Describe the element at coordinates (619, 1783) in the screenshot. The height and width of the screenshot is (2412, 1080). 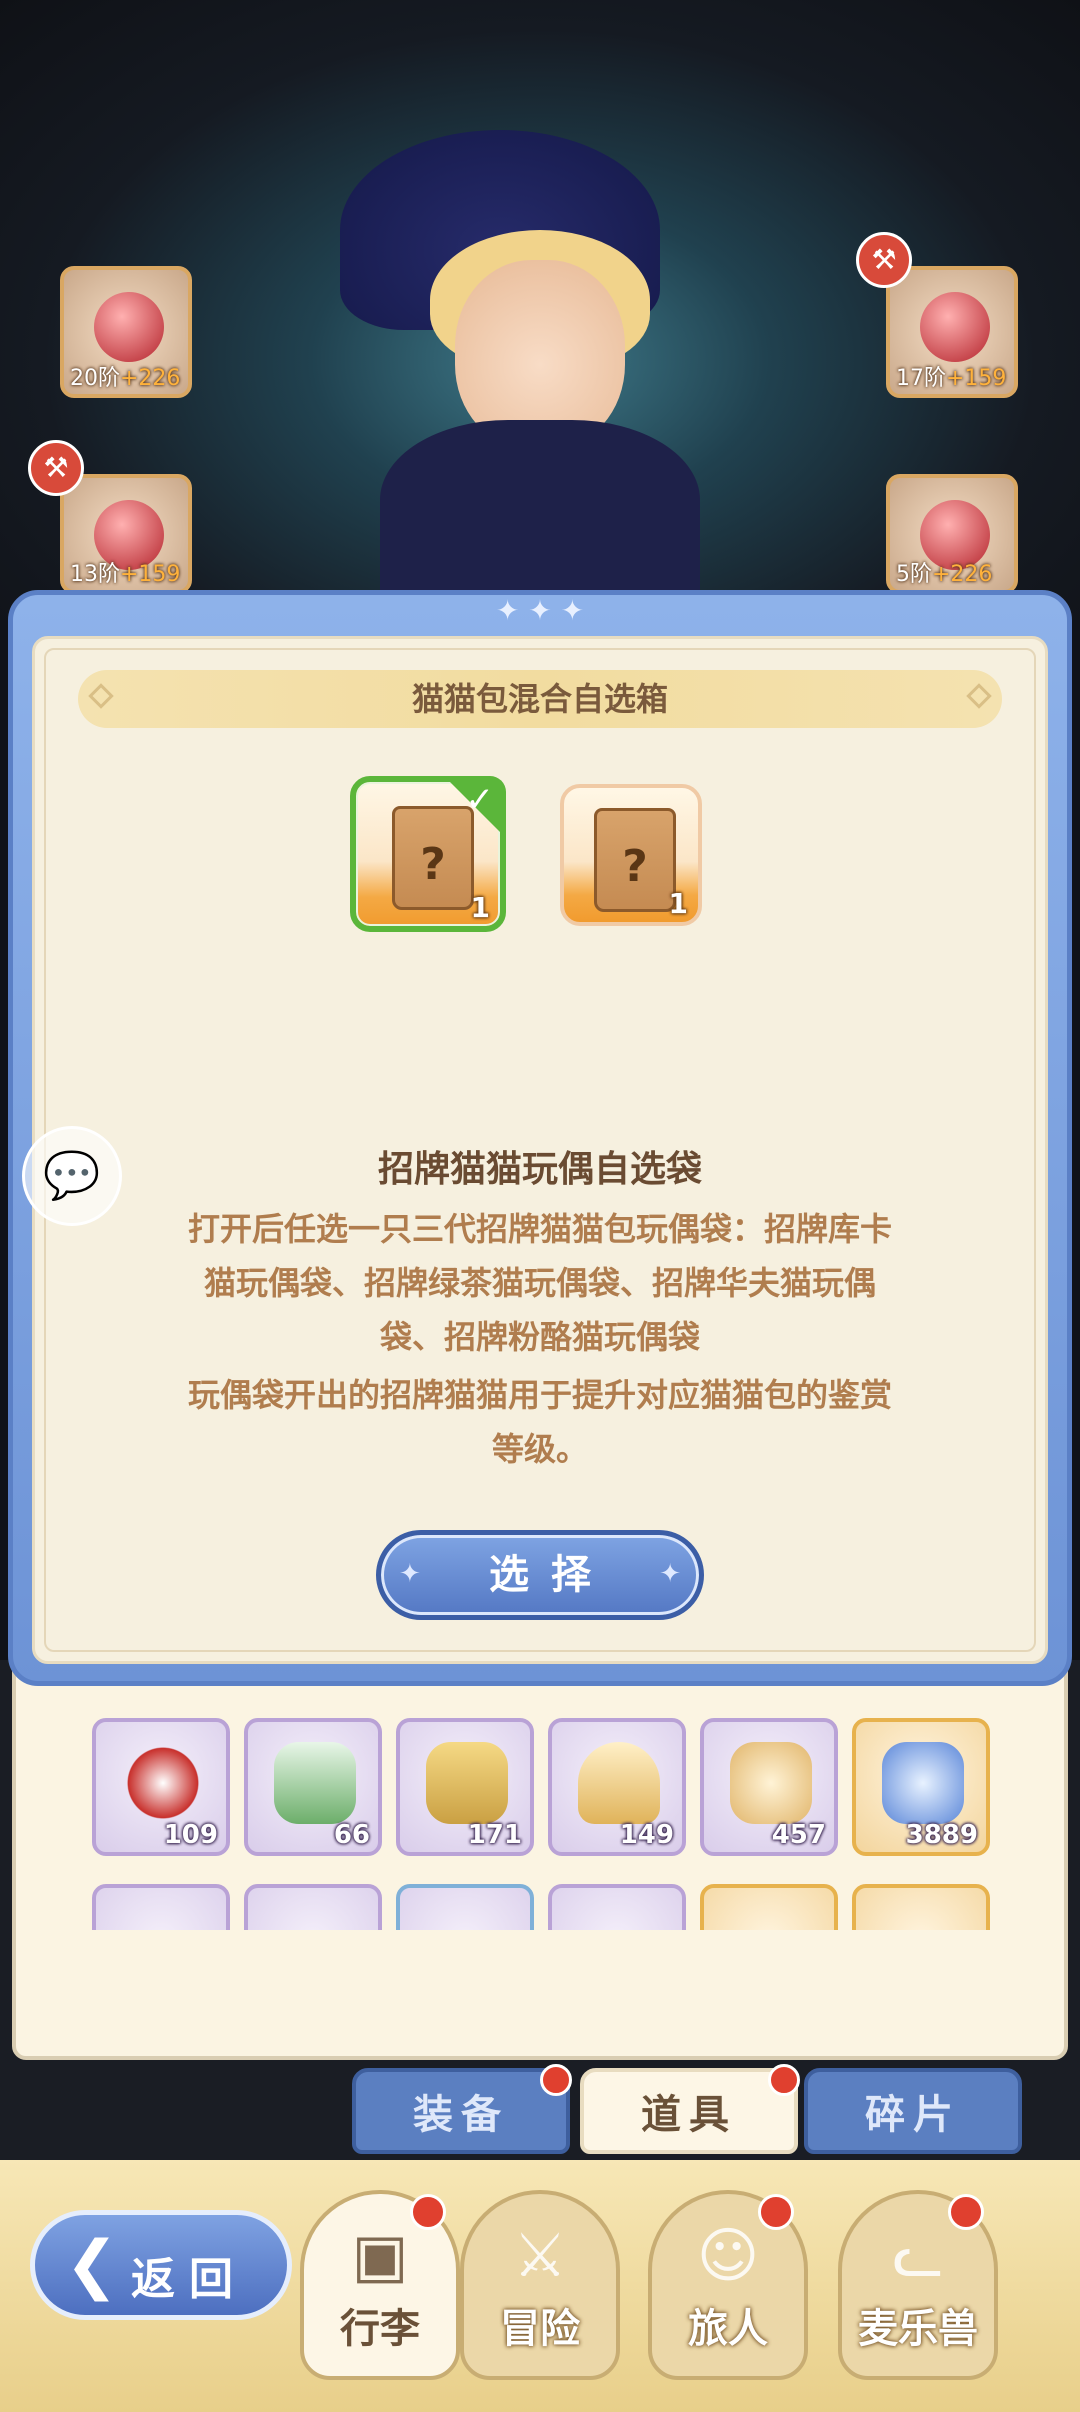
I see `spoon-icon` at that location.